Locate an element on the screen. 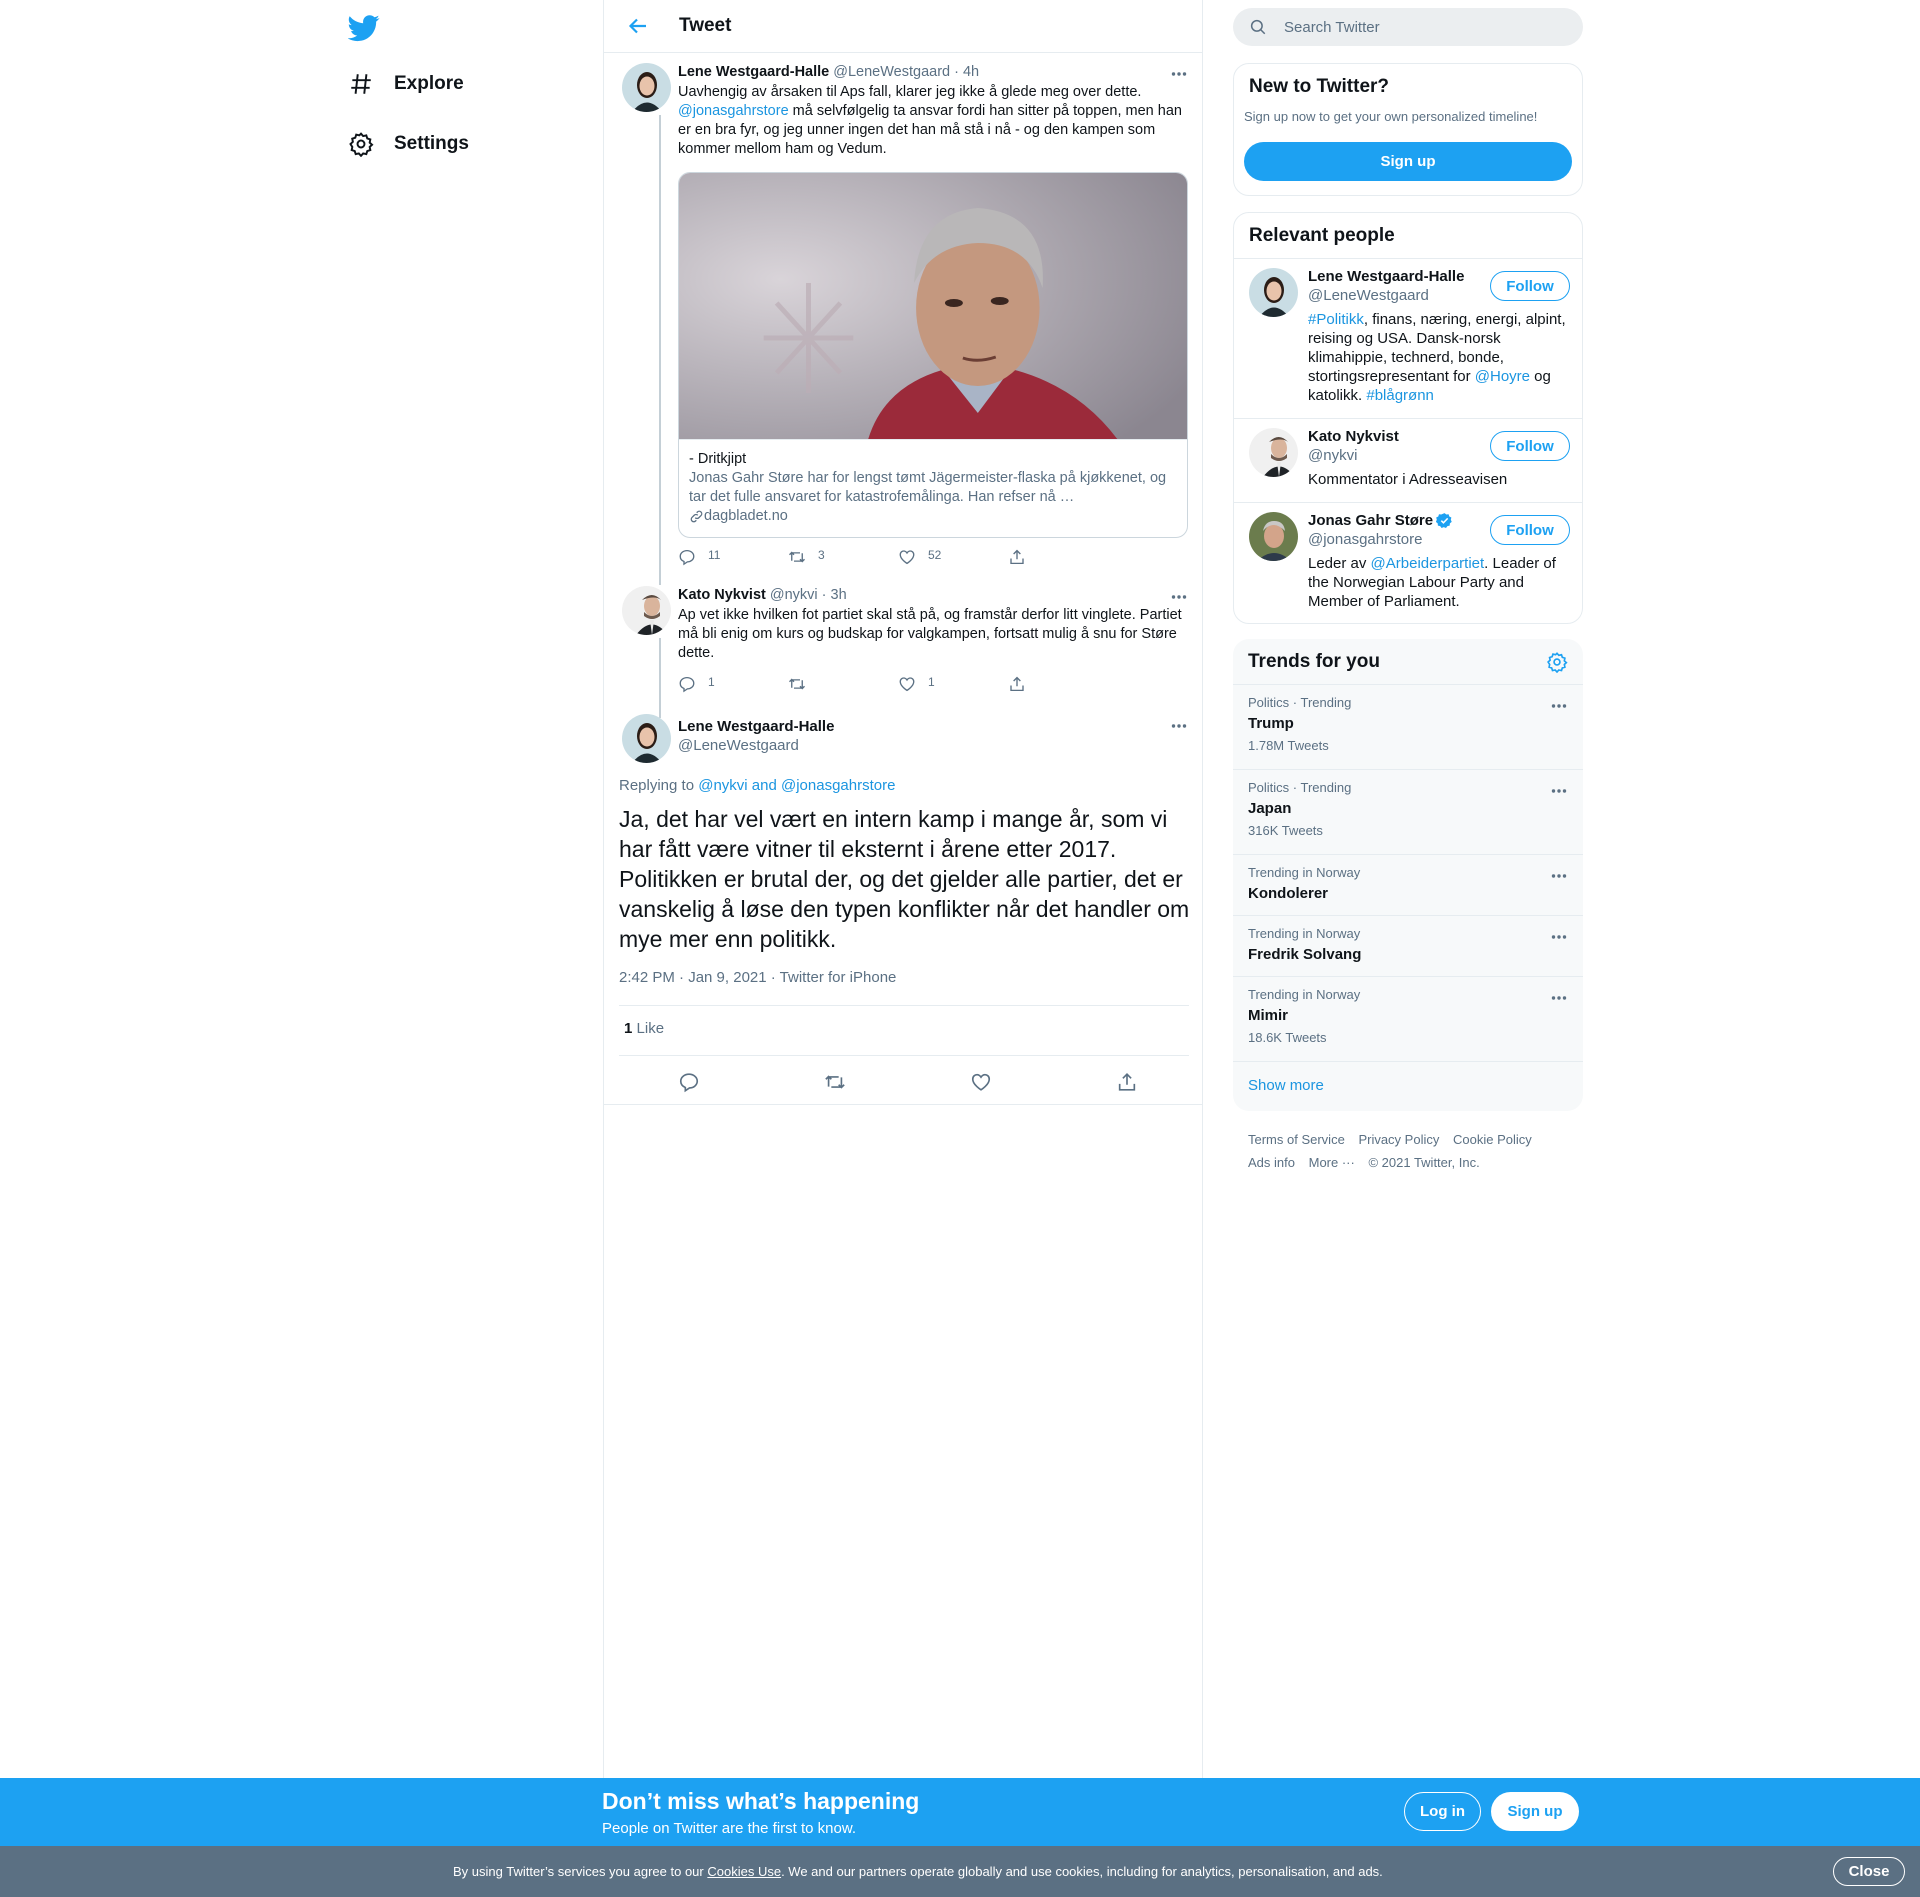  search-bar is located at coordinates (1408, 27).